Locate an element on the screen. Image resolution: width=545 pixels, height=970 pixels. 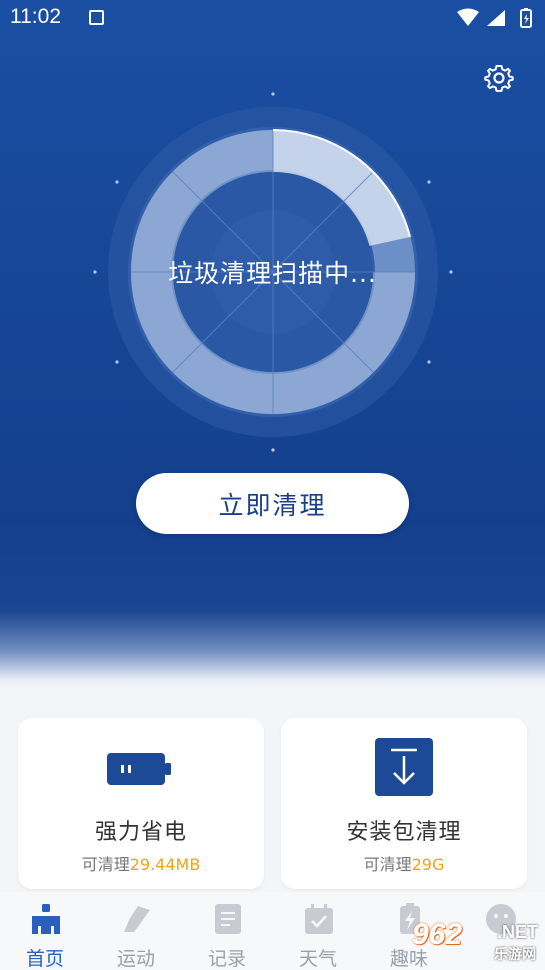
watermark-logo: 962 .NET 乐游网 is located at coordinates (477, 940).